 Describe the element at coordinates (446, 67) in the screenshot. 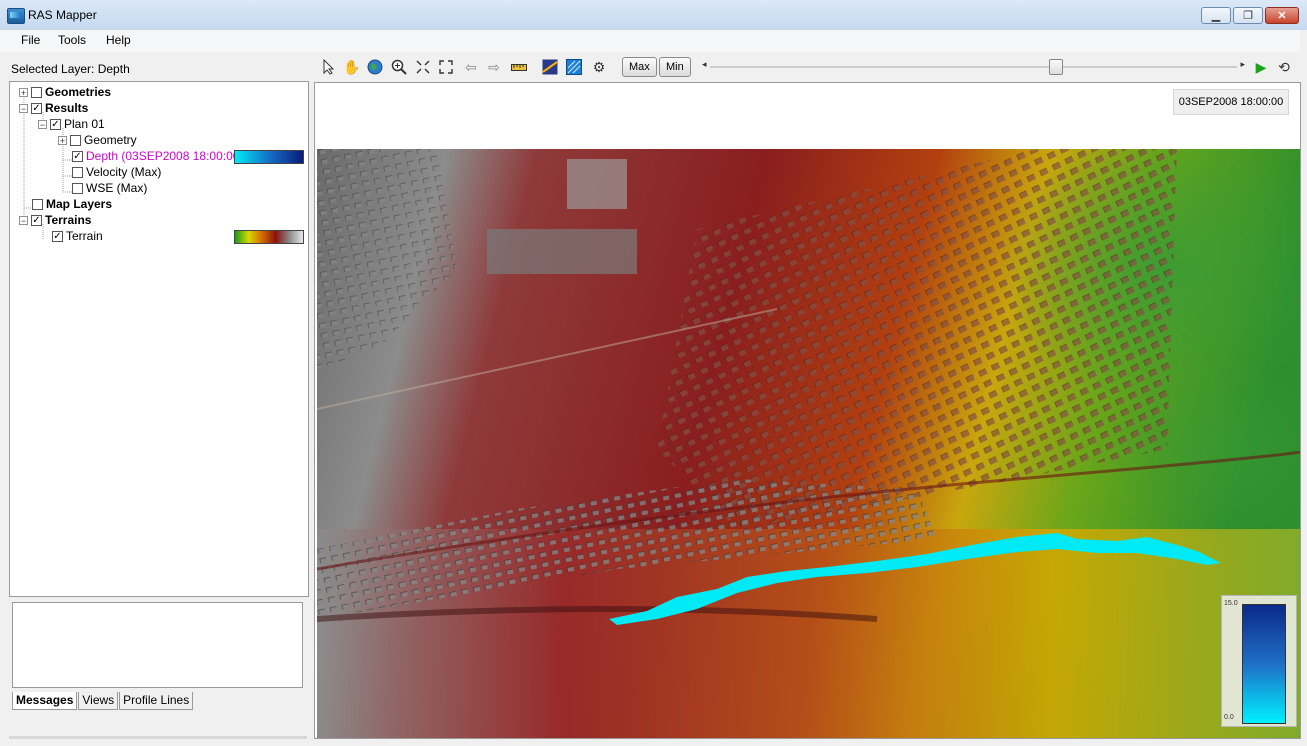

I see `full-extent-icon` at that location.